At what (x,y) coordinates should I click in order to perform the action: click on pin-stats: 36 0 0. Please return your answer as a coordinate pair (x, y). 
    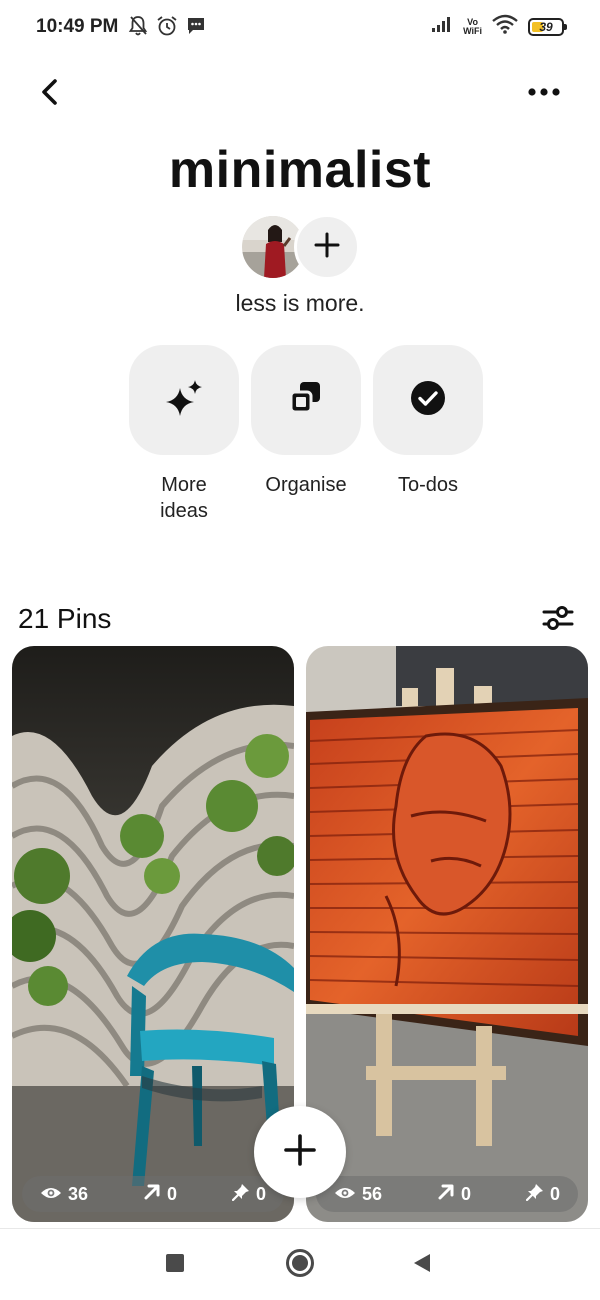
    Looking at the image, I should click on (153, 1194).